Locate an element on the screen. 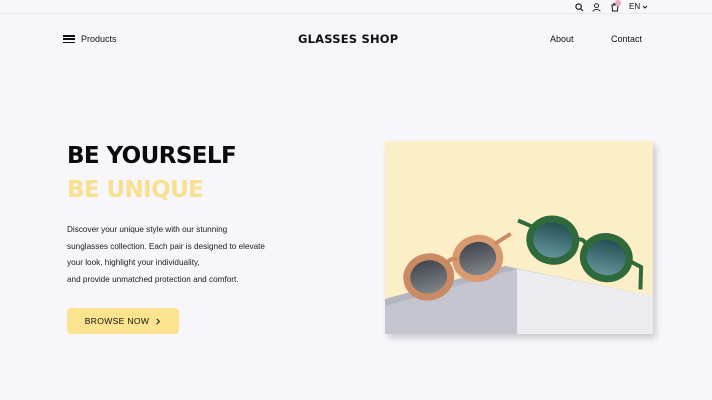  products-label: Products is located at coordinates (99, 39).